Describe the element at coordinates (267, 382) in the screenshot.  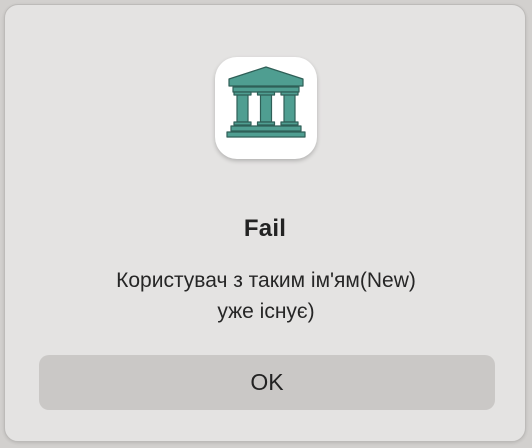
I see `ok-button: OK` at that location.